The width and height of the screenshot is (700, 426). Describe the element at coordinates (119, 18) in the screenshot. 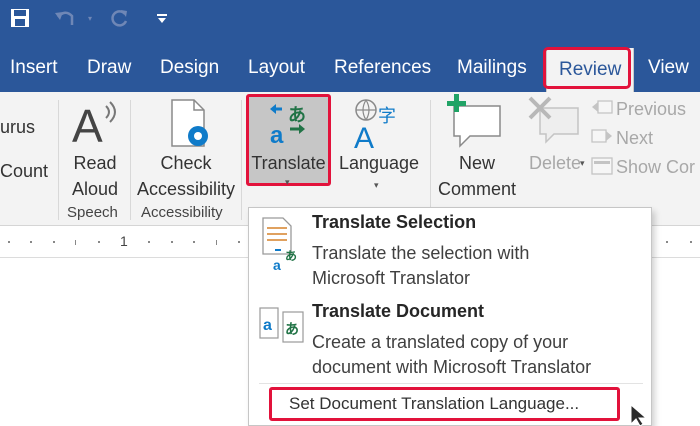

I see `redo-icon` at that location.